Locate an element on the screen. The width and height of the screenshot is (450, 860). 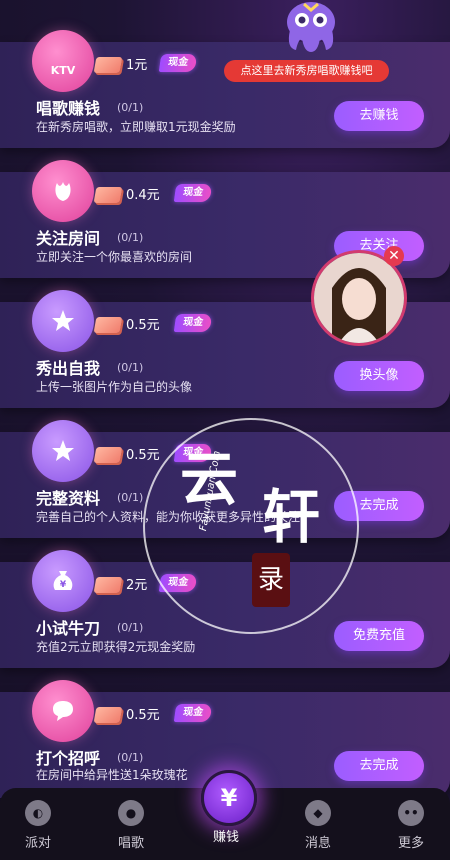
tab-label: 更多 is located at coordinates (410, 843).